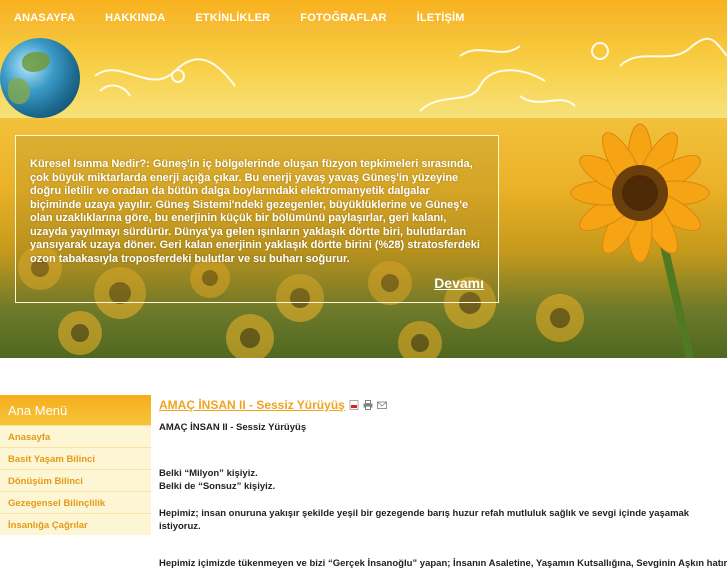 Image resolution: width=727 pixels, height=570 pixels. What do you see at coordinates (75, 458) in the screenshot?
I see `sidebar-item-basit-yasam-bilinci: Basit Yaşam Bilinci` at bounding box center [75, 458].